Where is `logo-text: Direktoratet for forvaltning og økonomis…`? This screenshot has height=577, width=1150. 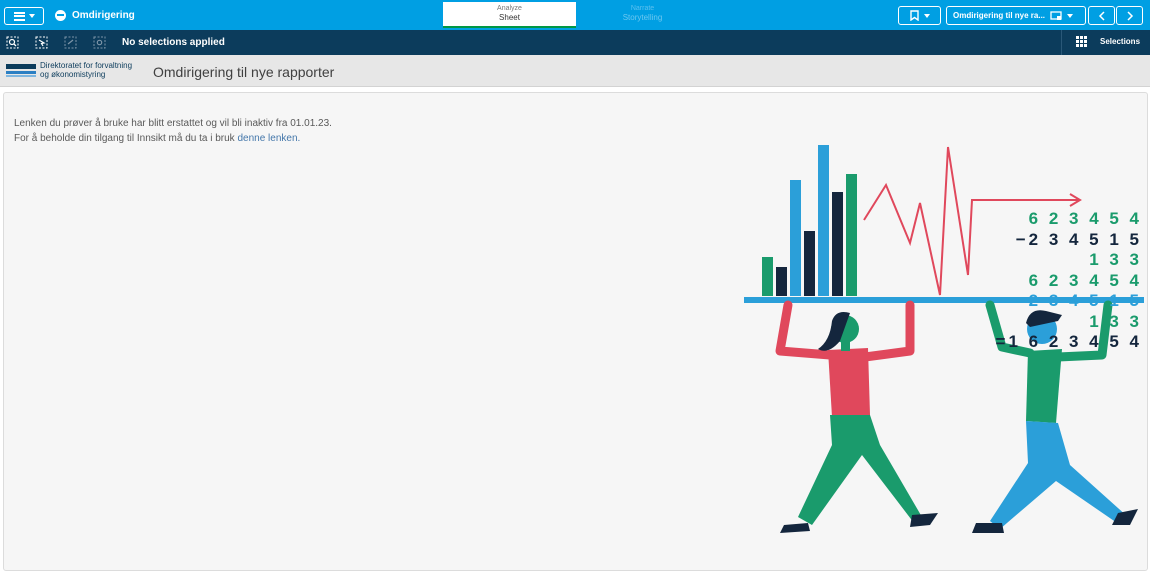
logo-text: Direktoratet for forvaltning og økonomis… is located at coordinates (86, 70).